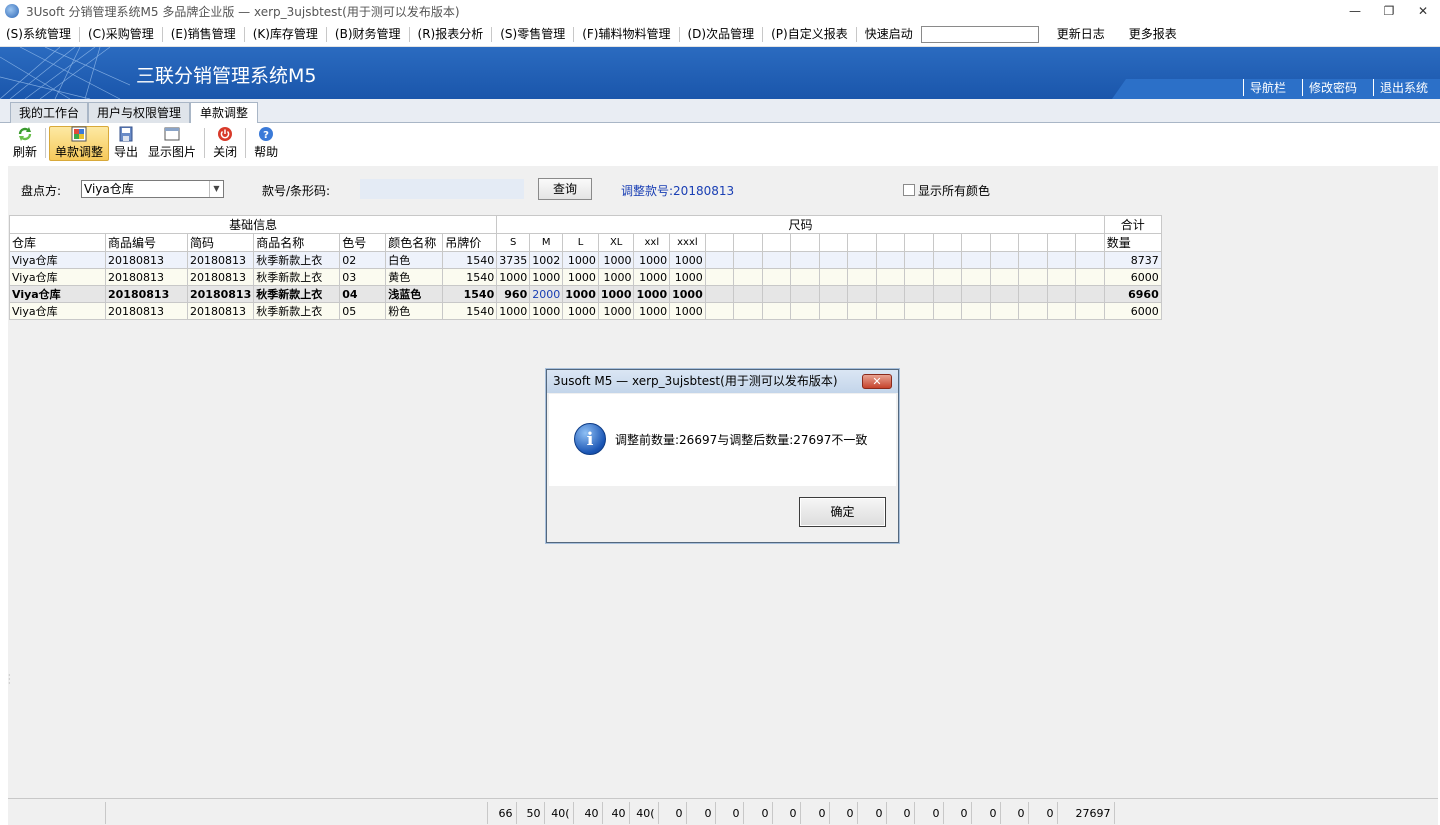  I want to click on col-size-m: M, so click(546, 242).